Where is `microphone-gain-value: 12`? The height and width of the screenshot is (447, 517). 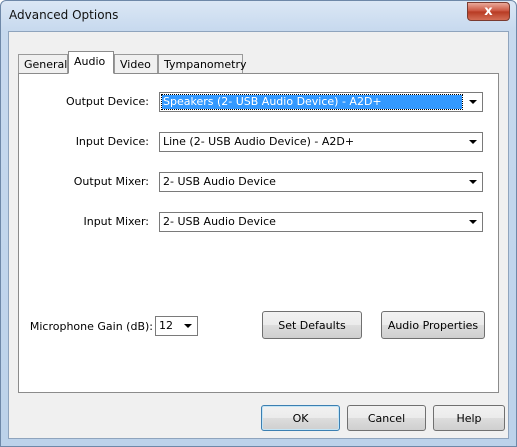 microphone-gain-value: 12 is located at coordinates (166, 325).